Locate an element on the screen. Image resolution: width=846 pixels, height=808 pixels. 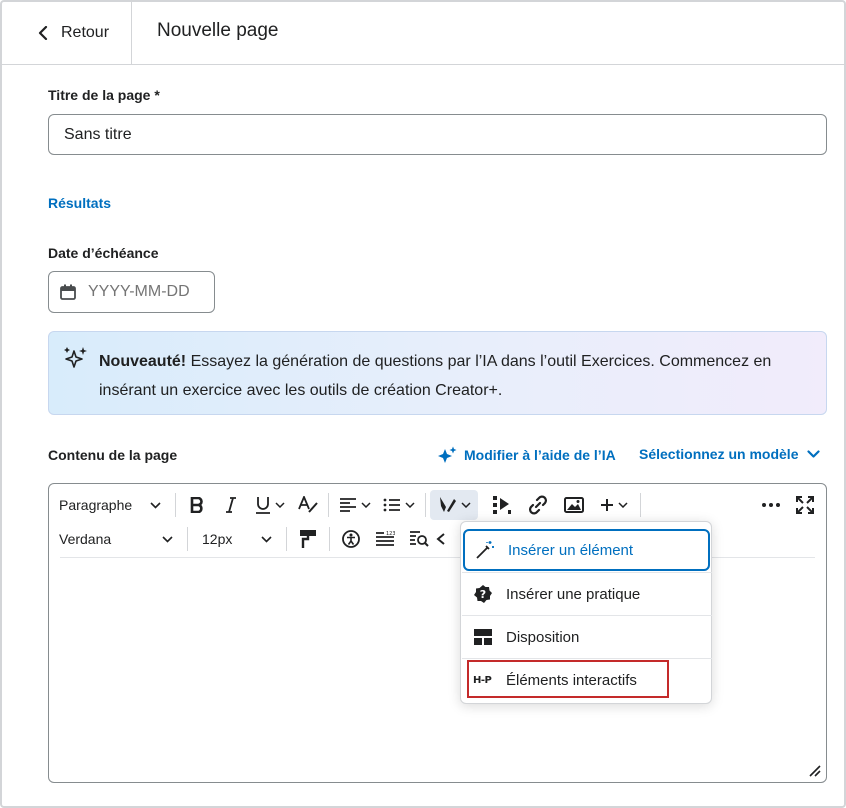
paragraph-select-value: Paragraphe is located at coordinates (96, 505).